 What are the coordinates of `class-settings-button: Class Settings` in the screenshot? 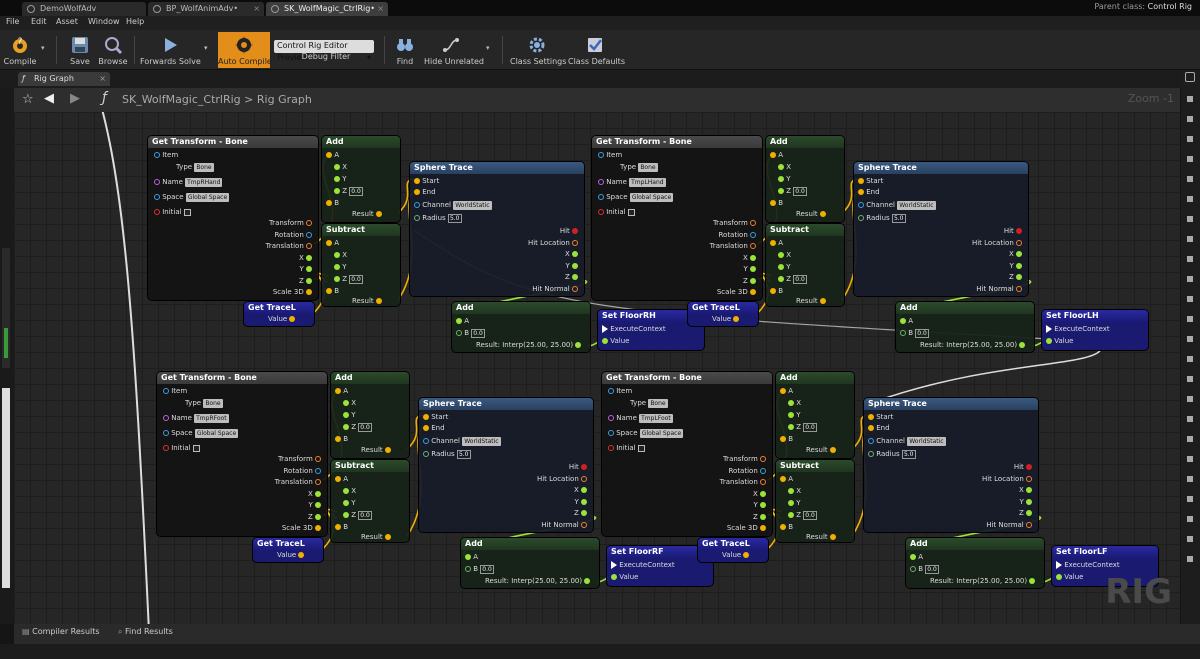 It's located at (538, 50).